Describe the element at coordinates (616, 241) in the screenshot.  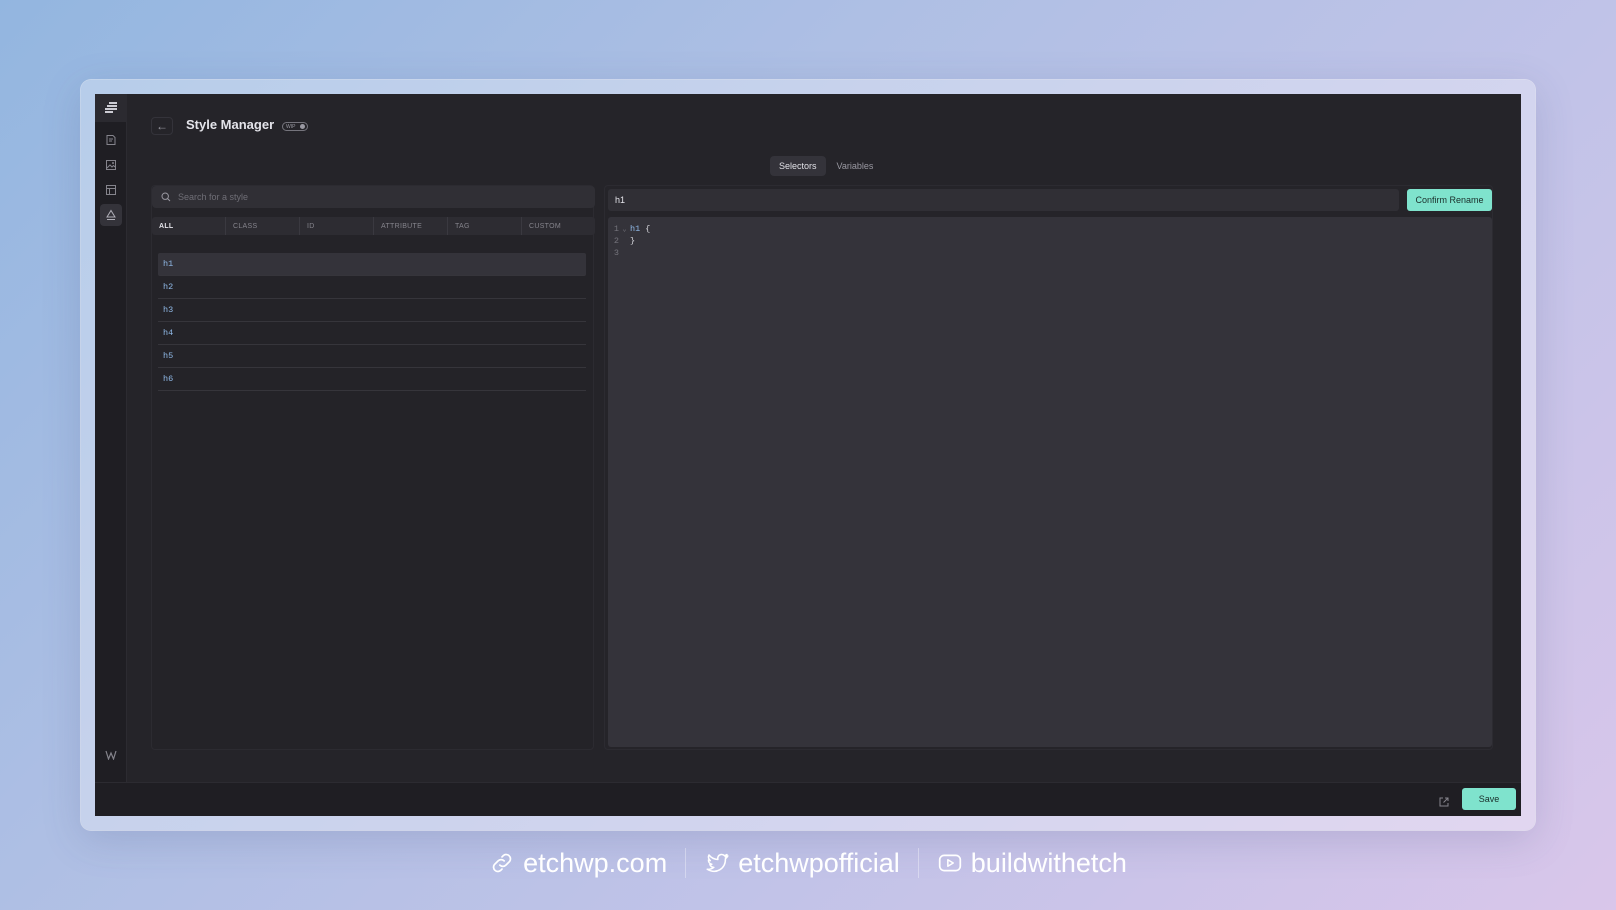
I see `line-number: 2` at that location.